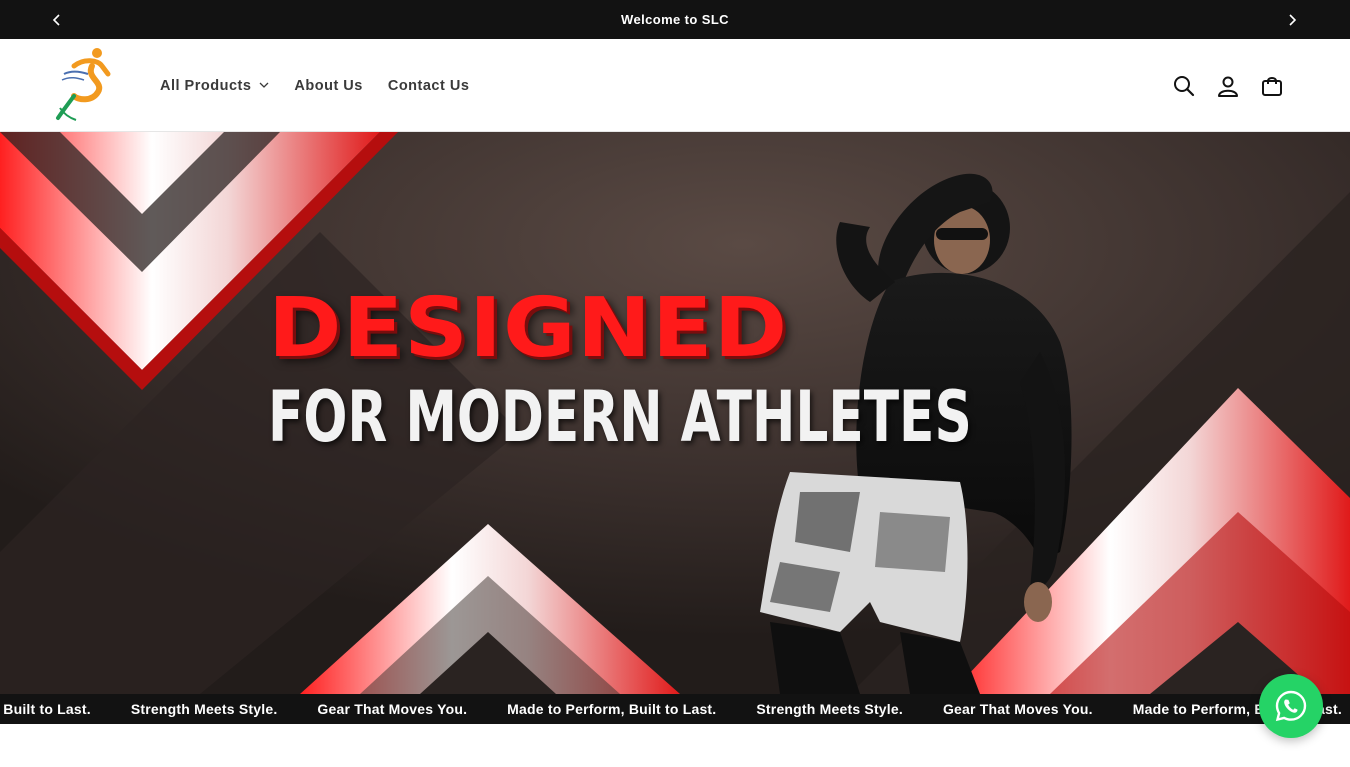 Image resolution: width=1350 pixels, height=767 pixels. I want to click on hero-headline: DESIGNED FOR MODERN ATHLETES, so click(620, 373).